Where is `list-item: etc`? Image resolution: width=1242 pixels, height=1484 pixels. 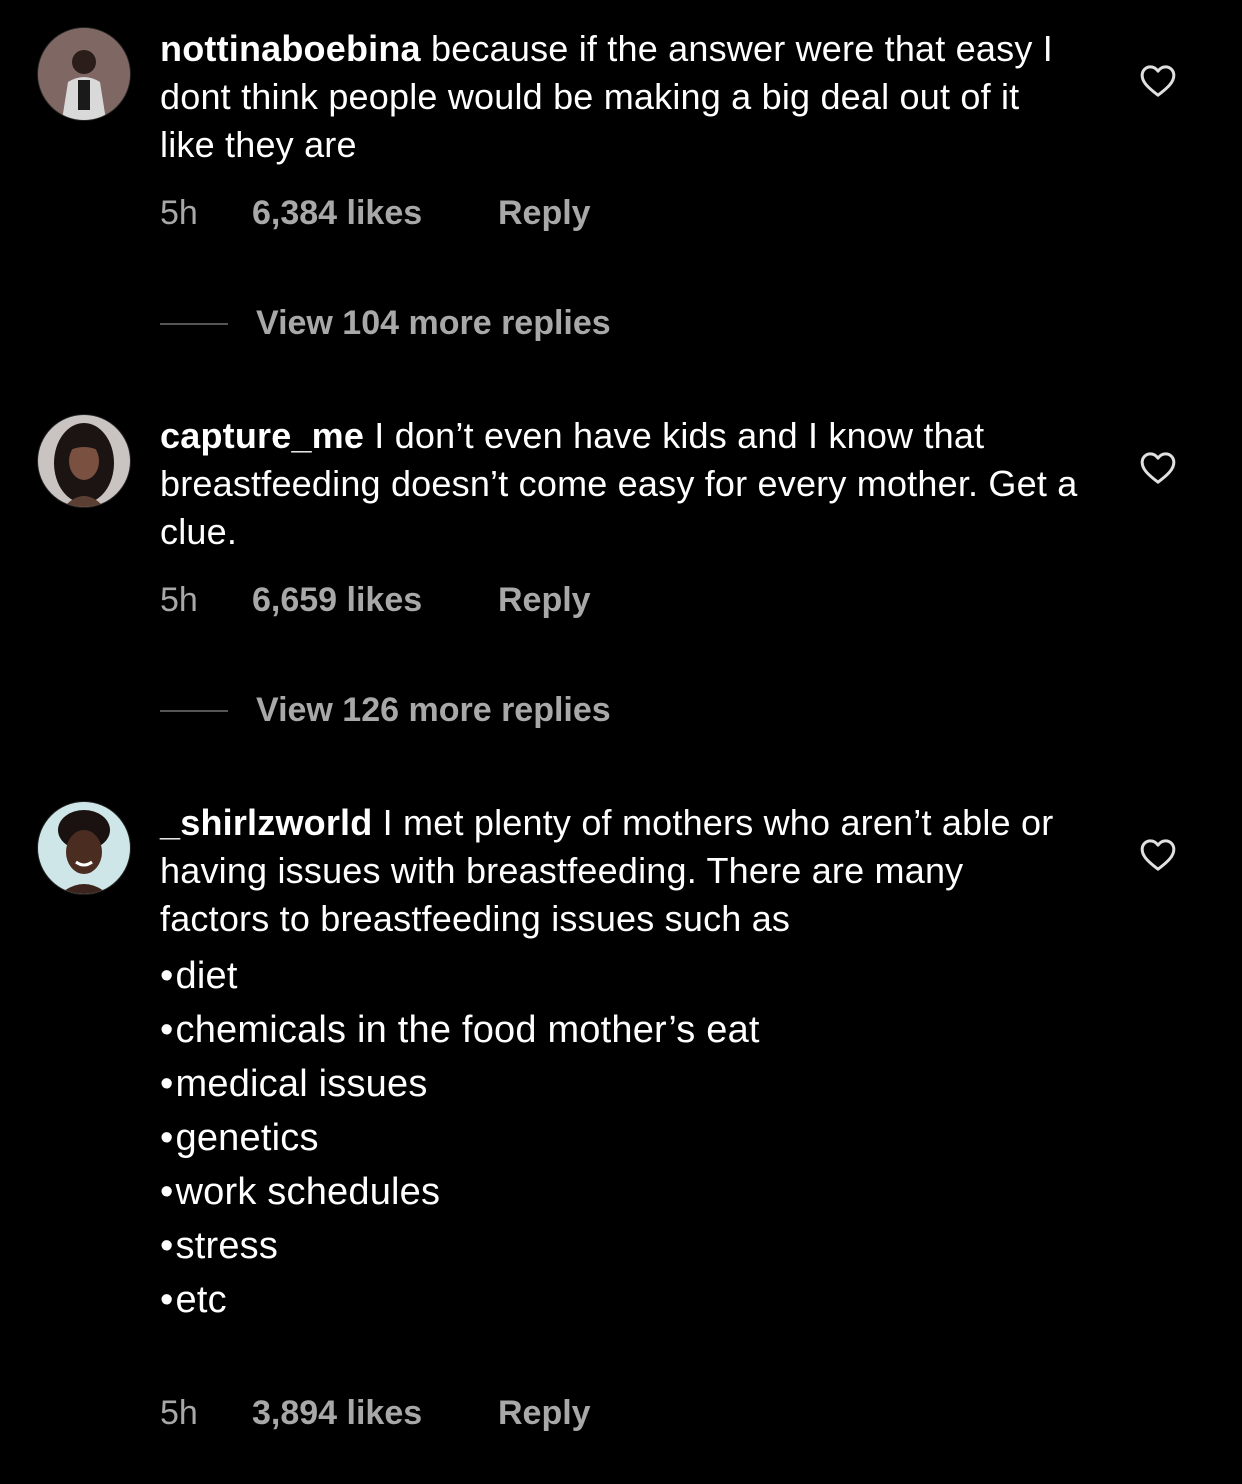 list-item: etc is located at coordinates (620, 1300).